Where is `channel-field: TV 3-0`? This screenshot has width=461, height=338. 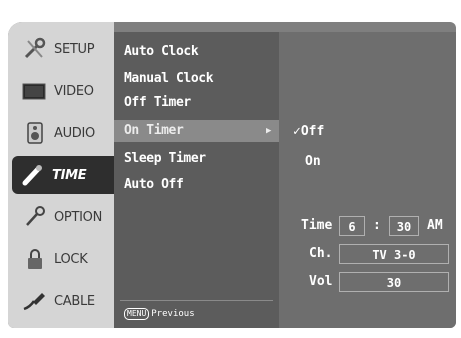
channel-field: TV 3-0 is located at coordinates (394, 254).